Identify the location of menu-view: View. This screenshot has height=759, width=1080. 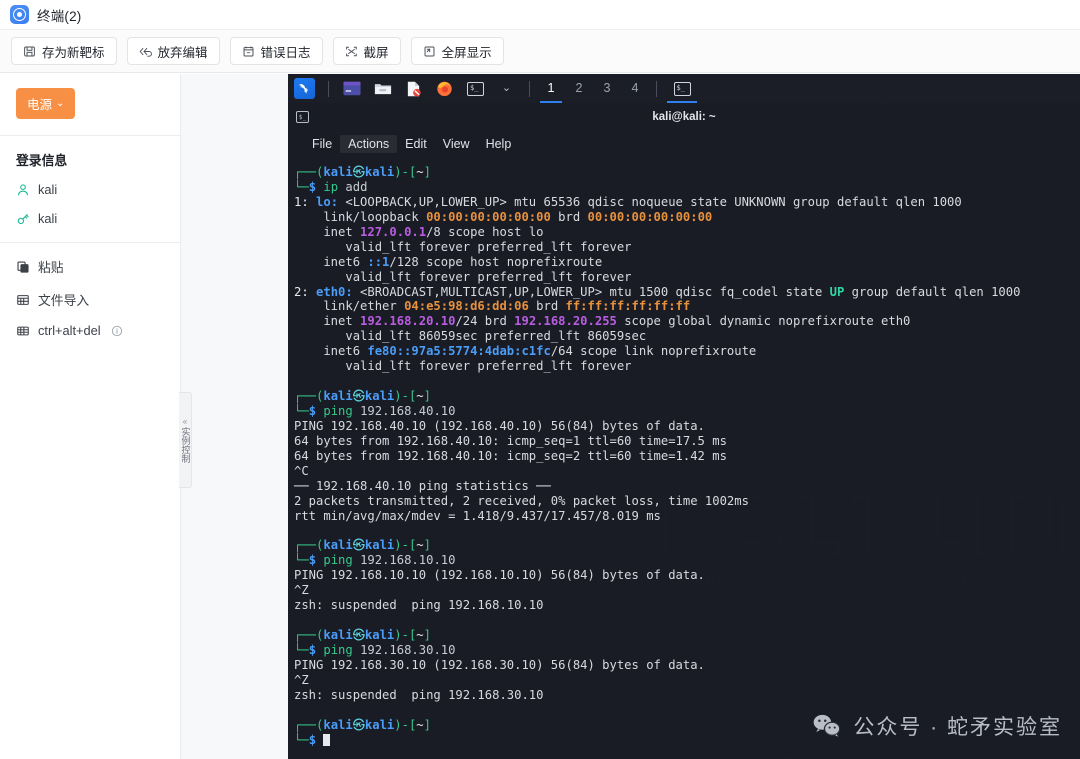
(456, 144).